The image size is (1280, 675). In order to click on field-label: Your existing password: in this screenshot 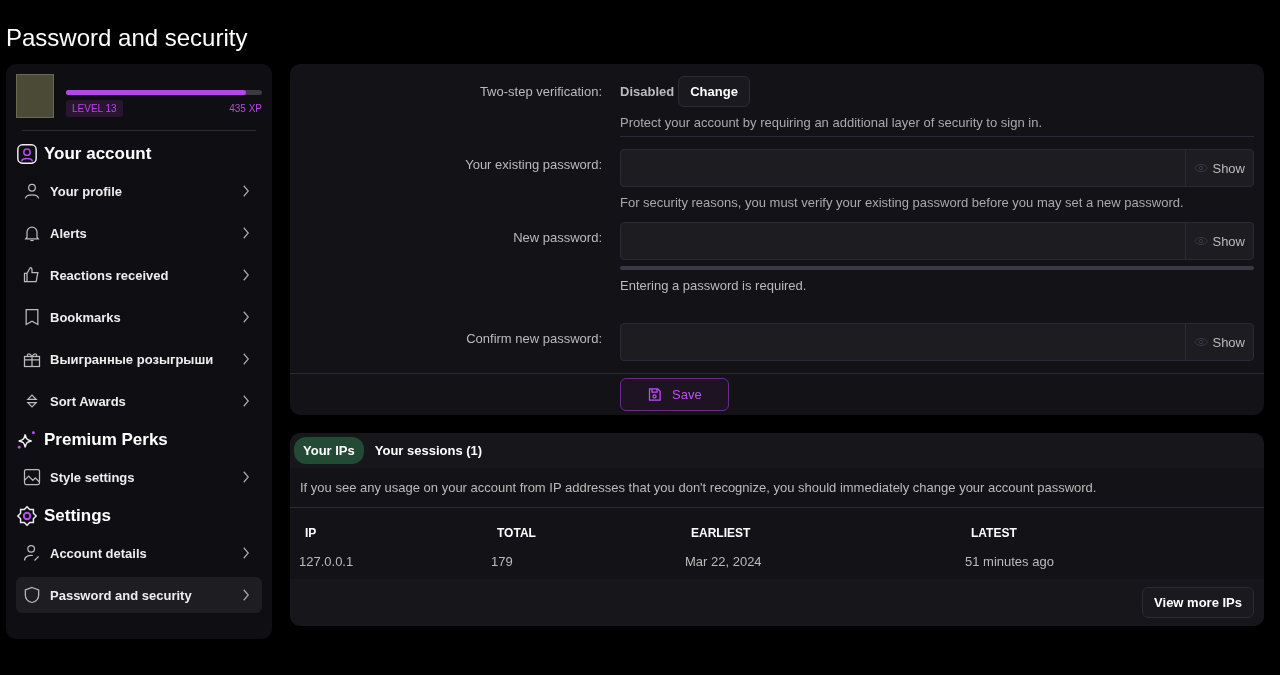, I will do `click(533, 165)`.